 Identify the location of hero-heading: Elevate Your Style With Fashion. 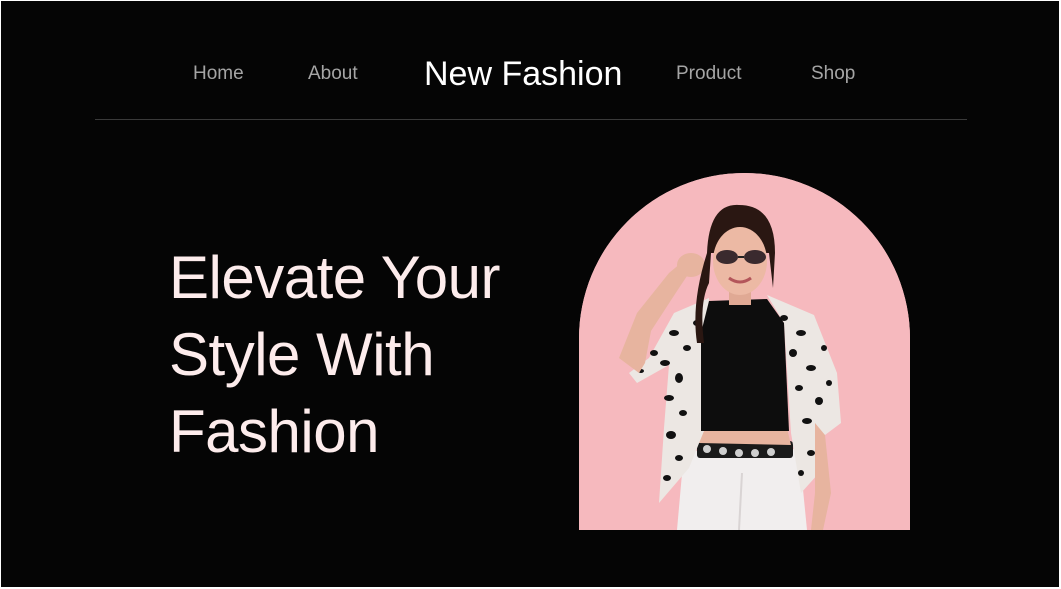
(359, 354).